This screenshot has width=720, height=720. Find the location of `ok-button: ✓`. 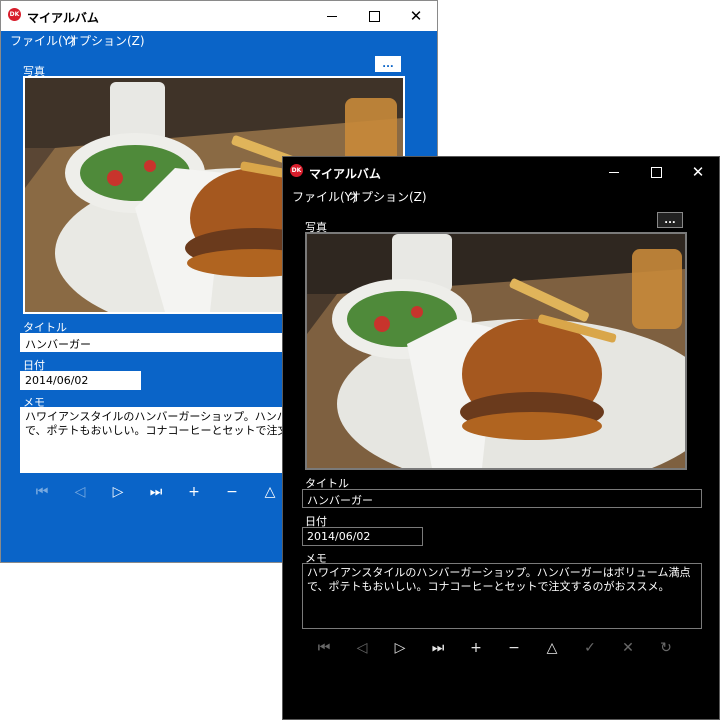

ok-button: ✓ is located at coordinates (590, 648).